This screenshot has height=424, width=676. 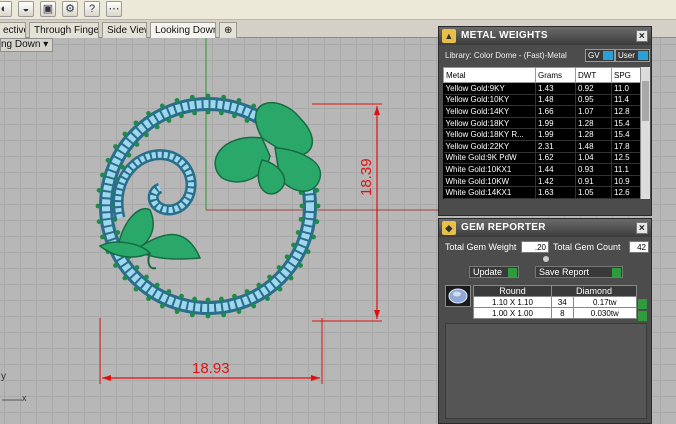 What do you see at coordinates (626, 111) in the screenshot?
I see `table-cell: 12.8` at bounding box center [626, 111].